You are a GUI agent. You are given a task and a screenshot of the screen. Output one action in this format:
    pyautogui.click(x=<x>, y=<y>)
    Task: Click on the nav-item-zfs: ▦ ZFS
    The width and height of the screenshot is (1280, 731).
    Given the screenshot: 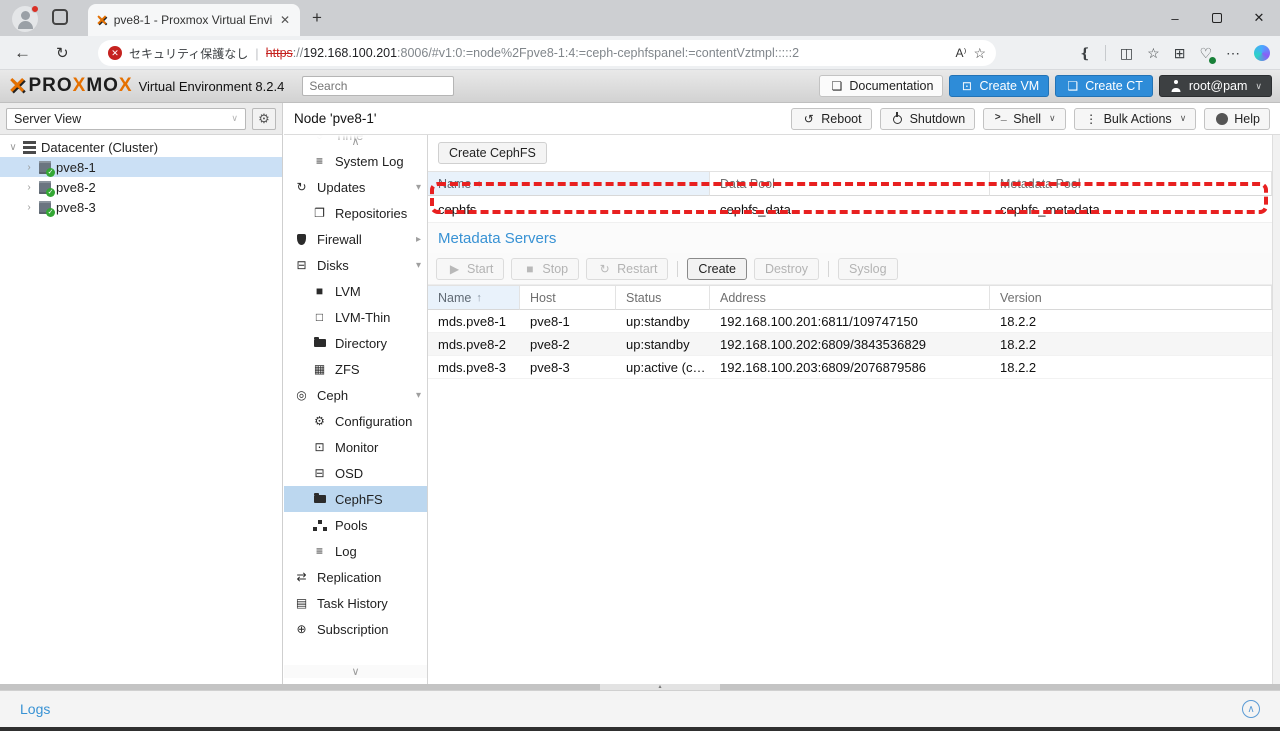 What is the action you would take?
    pyautogui.click(x=355, y=369)
    